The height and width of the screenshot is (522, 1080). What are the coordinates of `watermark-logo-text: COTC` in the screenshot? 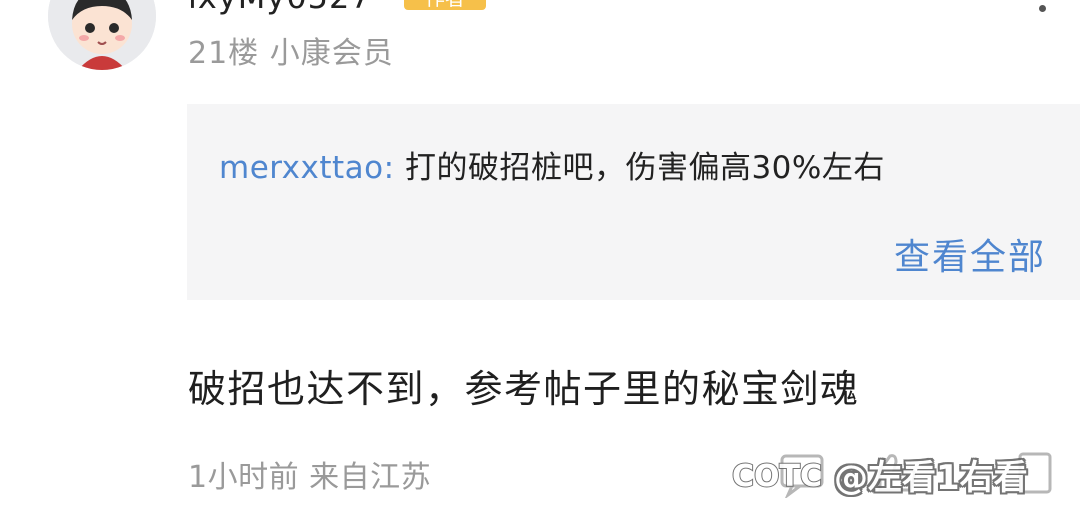 It's located at (777, 476).